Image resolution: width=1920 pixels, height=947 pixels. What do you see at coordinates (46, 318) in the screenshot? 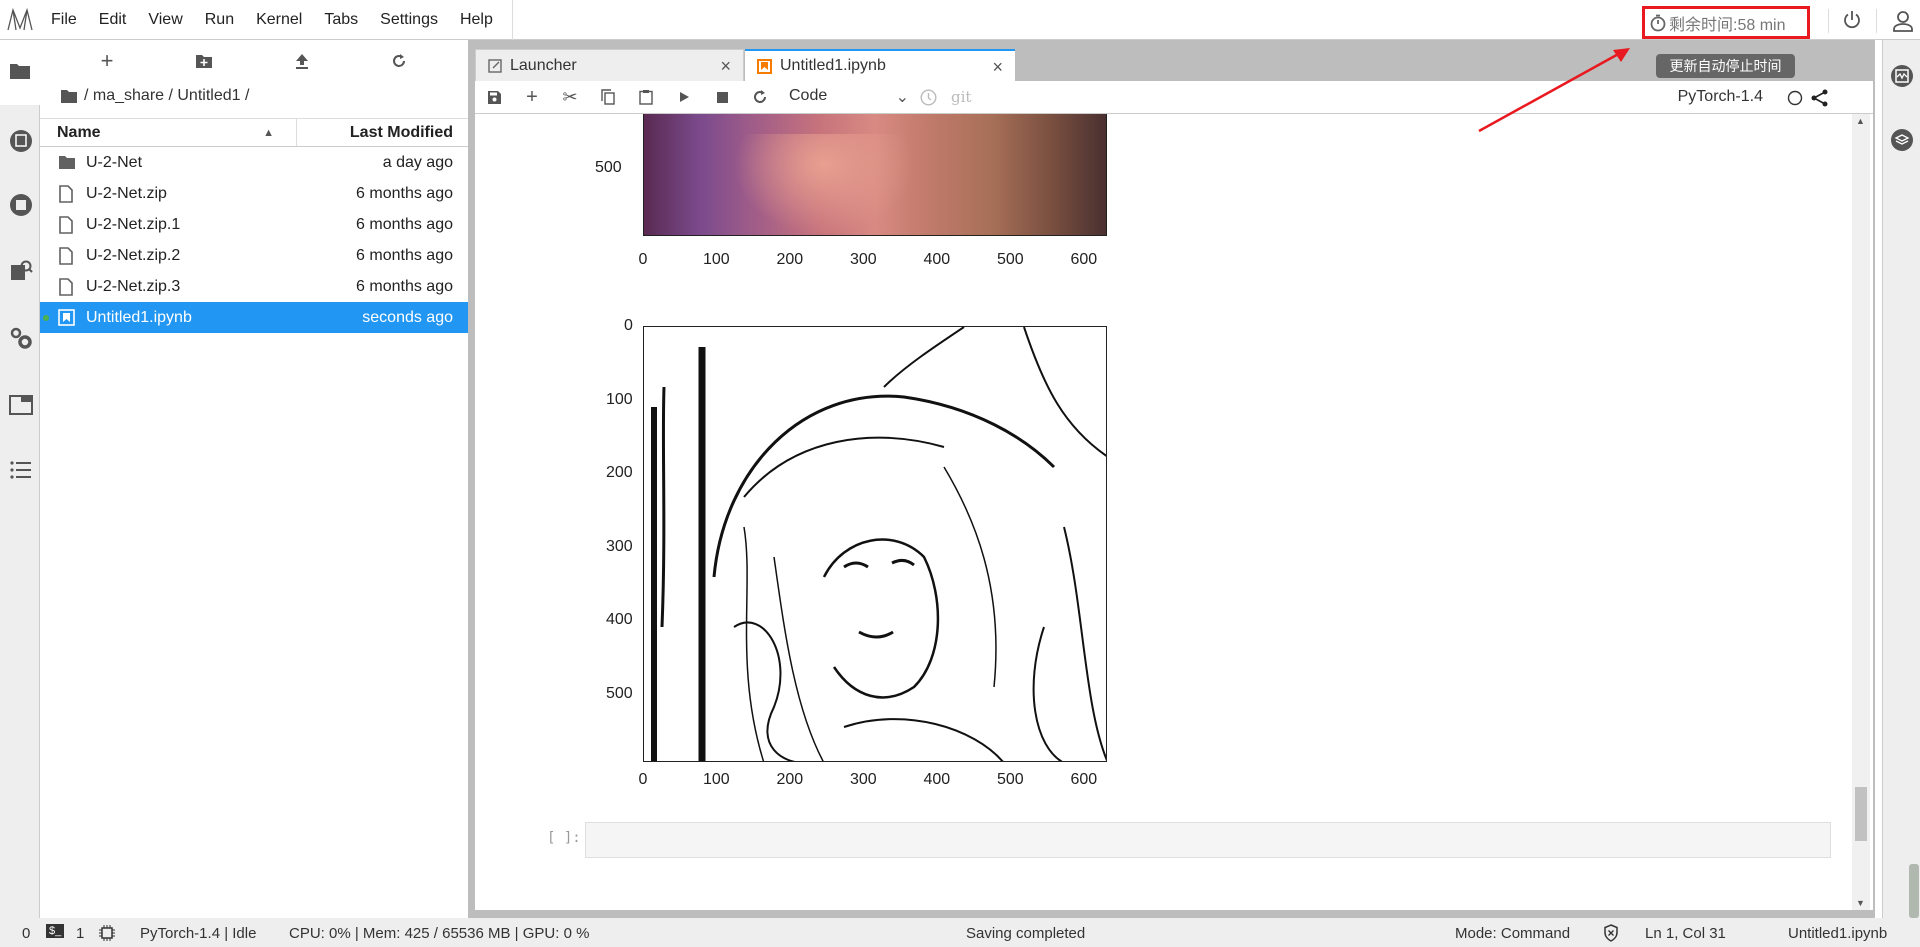
I see `running-indicator` at bounding box center [46, 318].